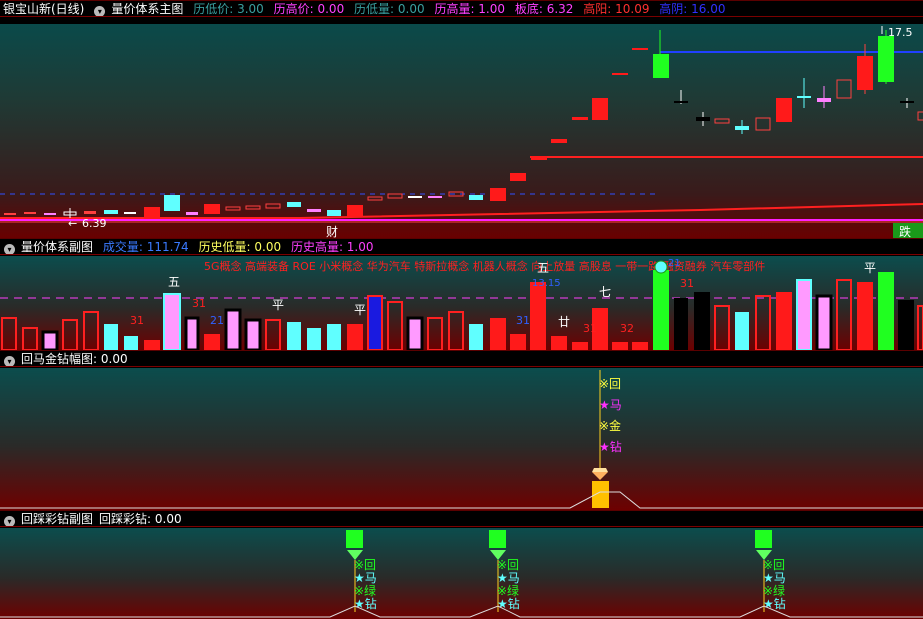 The image size is (923, 619). Describe the element at coordinates (100, 11) in the screenshot. I see `indicator-menu-icon: ▾` at that location.